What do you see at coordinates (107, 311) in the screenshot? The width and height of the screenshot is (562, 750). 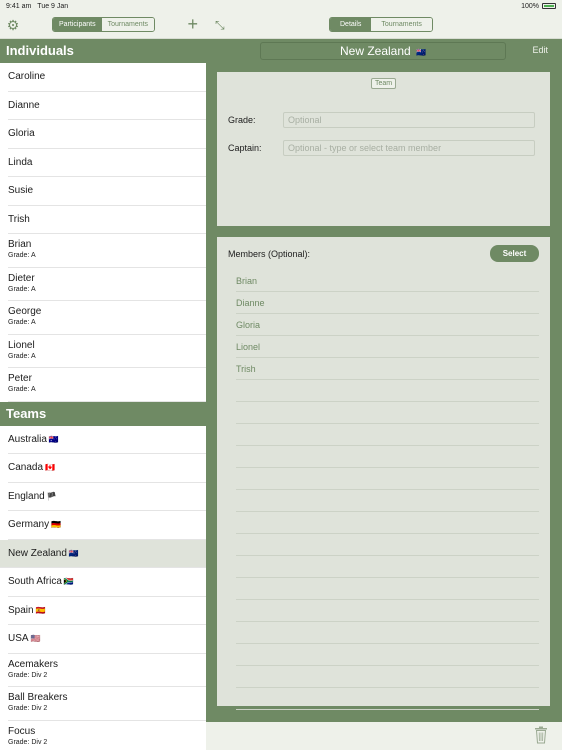 I see `list-item-title: George` at bounding box center [107, 311].